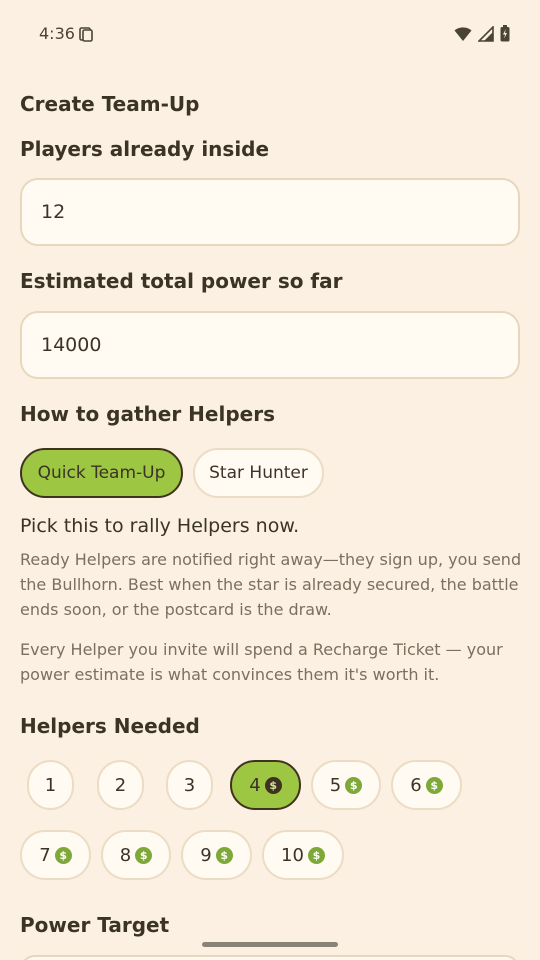 The height and width of the screenshot is (960, 540). I want to click on helpers-chip-10: 10 $, so click(303, 855).